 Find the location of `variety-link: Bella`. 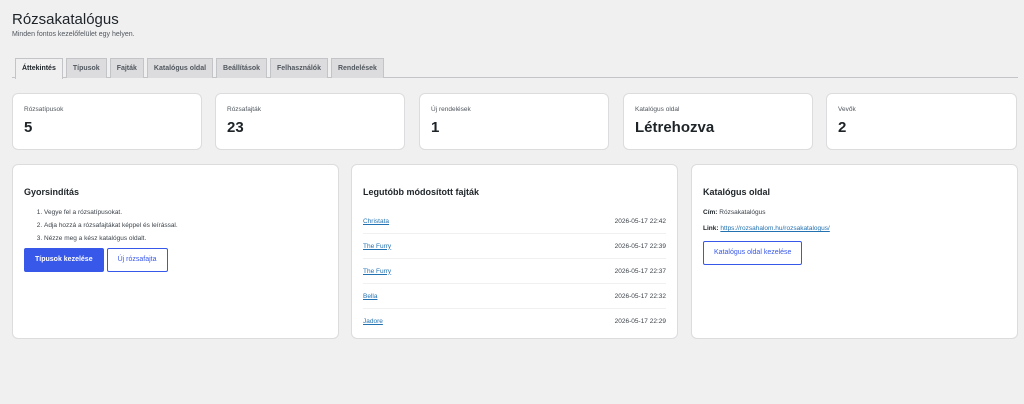

variety-link: Bella is located at coordinates (370, 296).